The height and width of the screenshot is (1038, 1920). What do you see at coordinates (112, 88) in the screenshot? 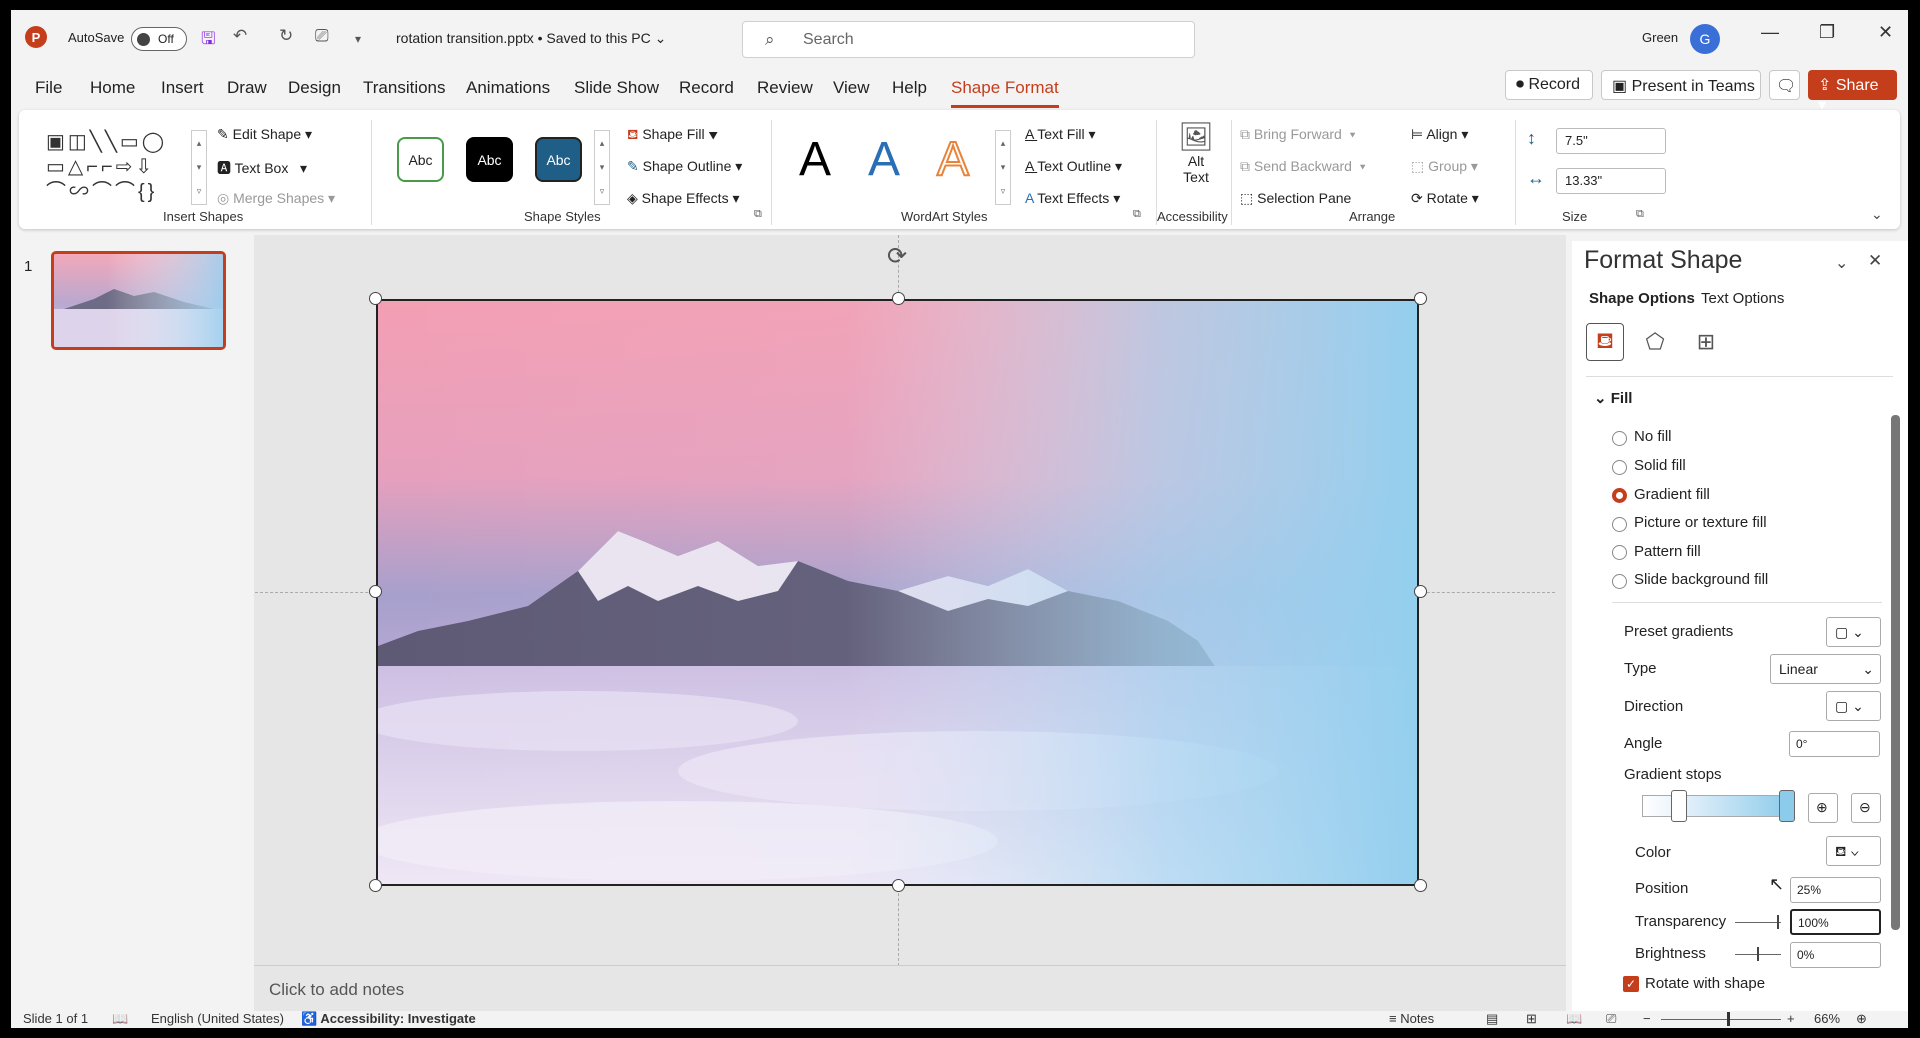
I see `tab-home: Home` at bounding box center [112, 88].